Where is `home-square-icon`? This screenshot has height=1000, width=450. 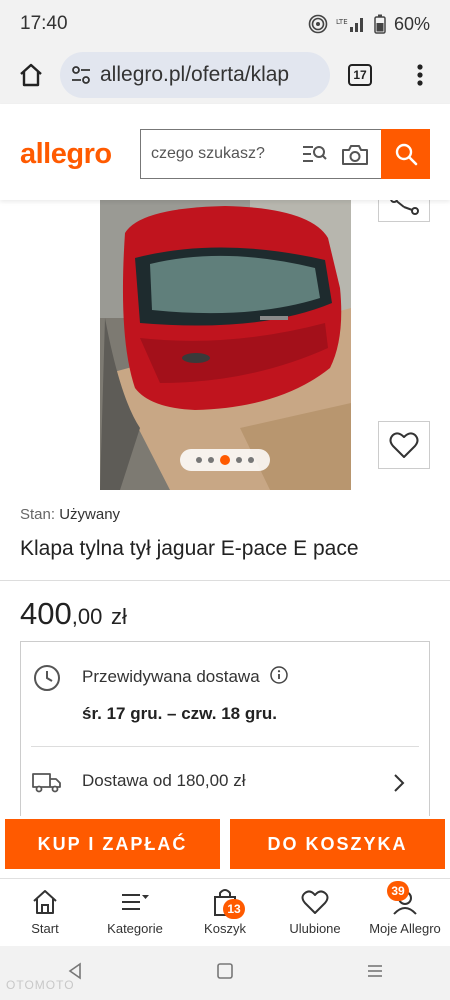 home-square-icon is located at coordinates (225, 973).